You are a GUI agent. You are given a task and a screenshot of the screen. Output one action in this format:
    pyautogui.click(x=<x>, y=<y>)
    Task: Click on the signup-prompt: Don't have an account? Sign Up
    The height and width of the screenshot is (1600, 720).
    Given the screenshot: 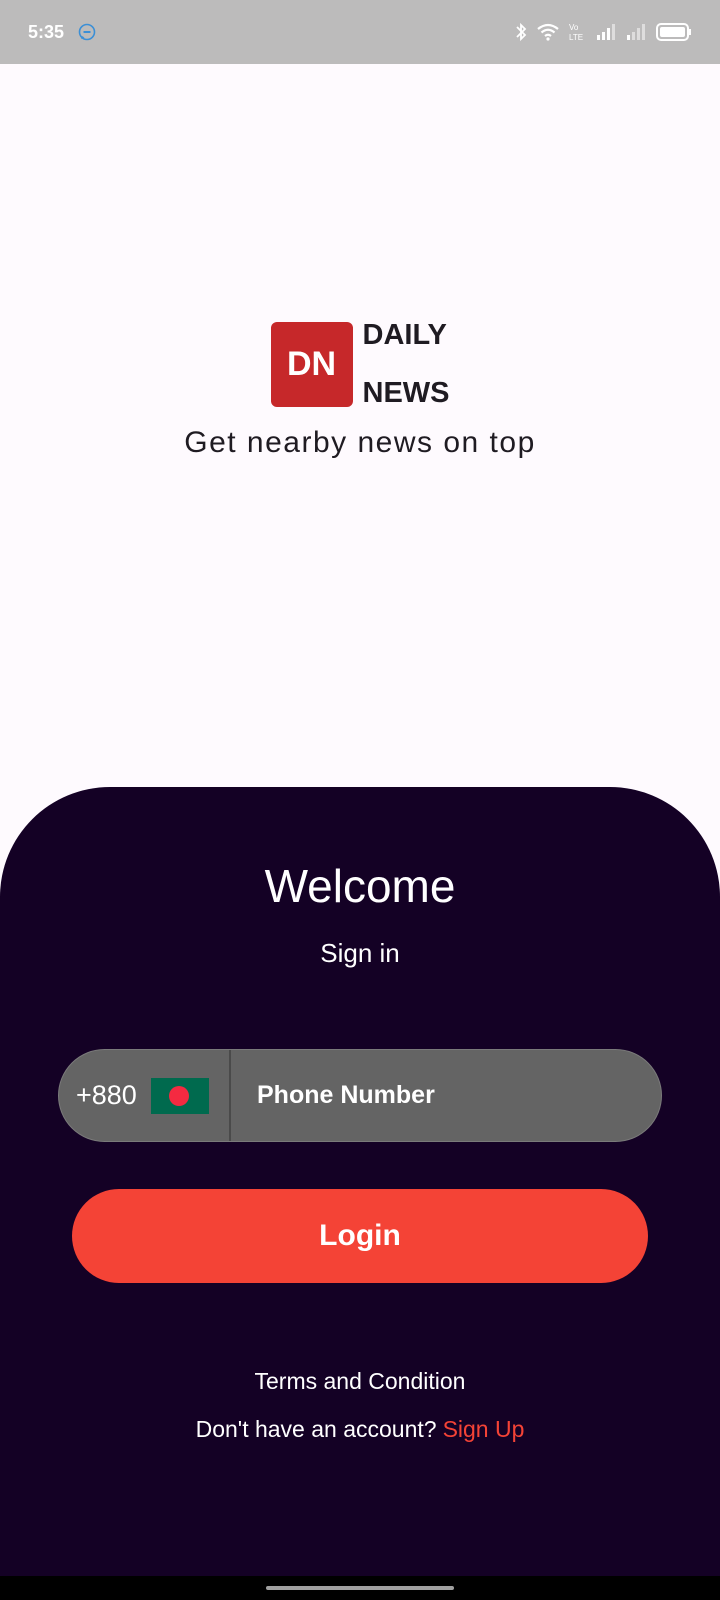 What is the action you would take?
    pyautogui.click(x=360, y=1429)
    